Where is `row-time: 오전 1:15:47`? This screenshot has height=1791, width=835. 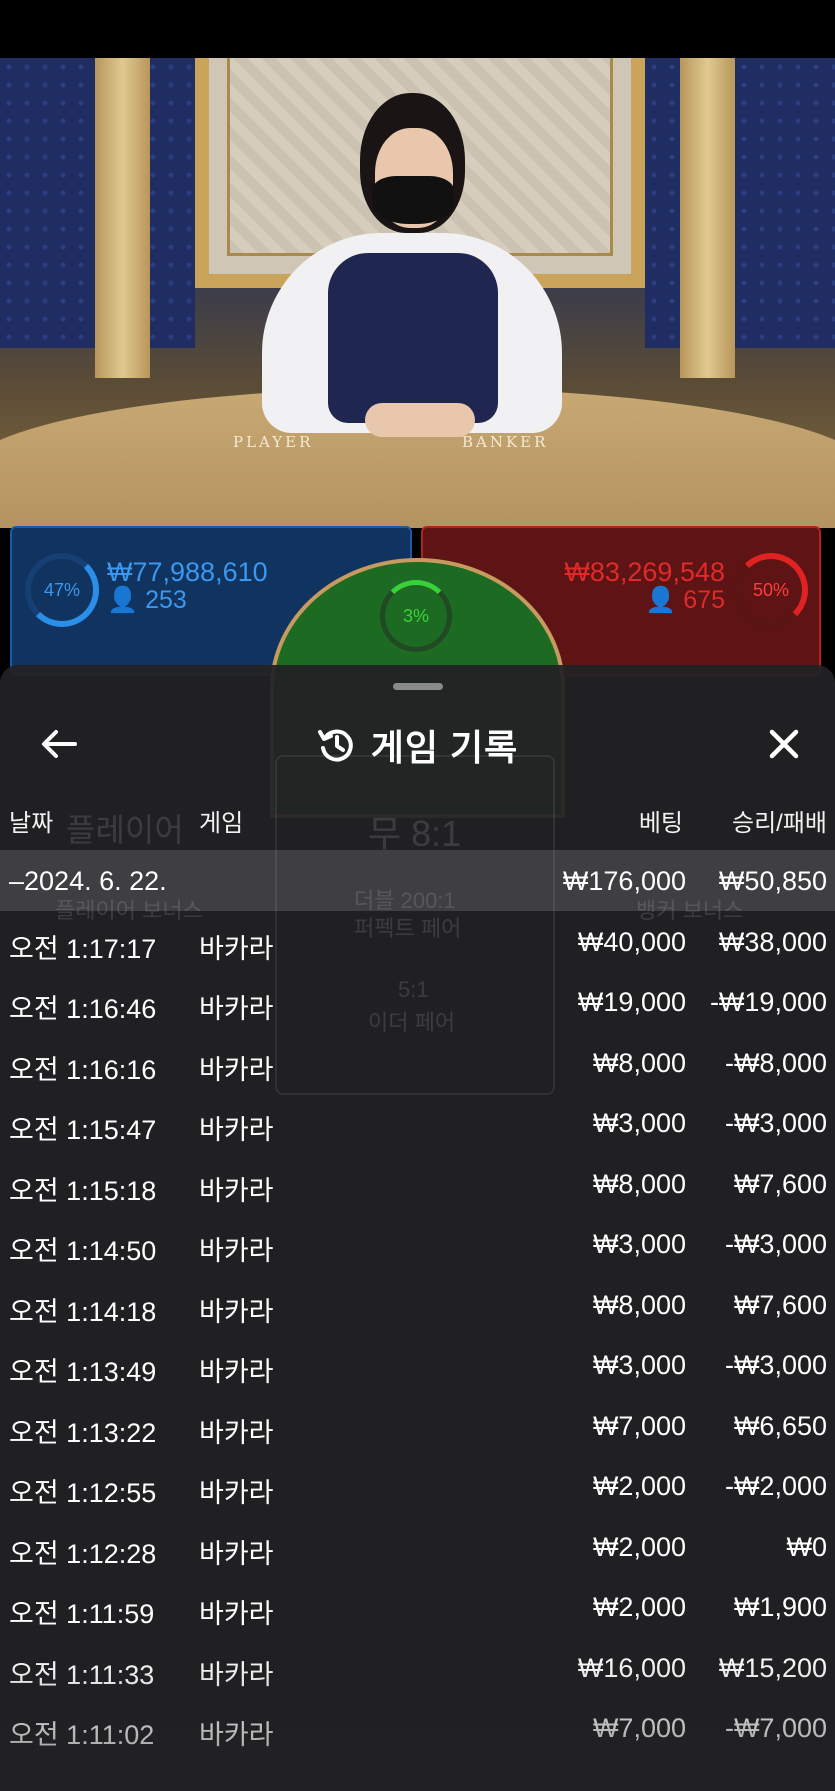 row-time: 오전 1:15:47 is located at coordinates (83, 1130).